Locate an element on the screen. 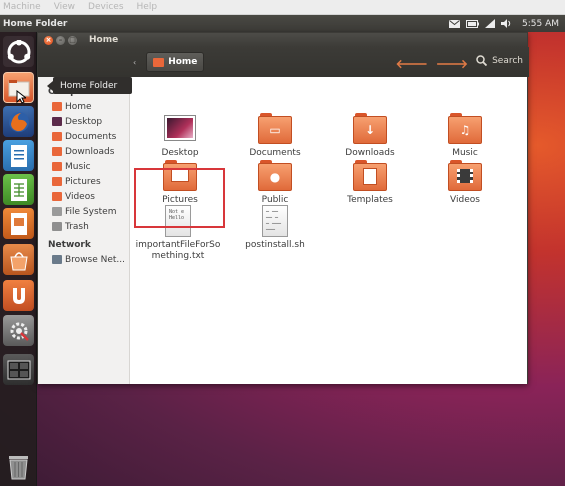 Image resolution: width=565 pixels, height=488 pixels. battery-icon is located at coordinates (472, 23).